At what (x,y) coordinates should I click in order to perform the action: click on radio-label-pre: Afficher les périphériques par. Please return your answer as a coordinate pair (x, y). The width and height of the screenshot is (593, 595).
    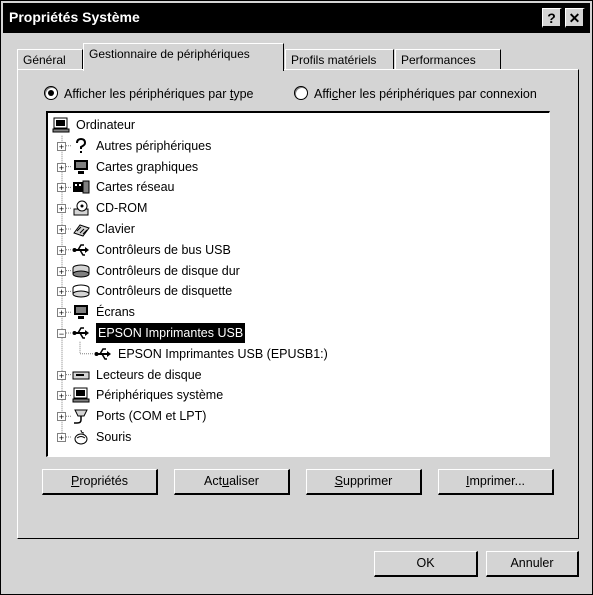
    Looking at the image, I should click on (147, 94).